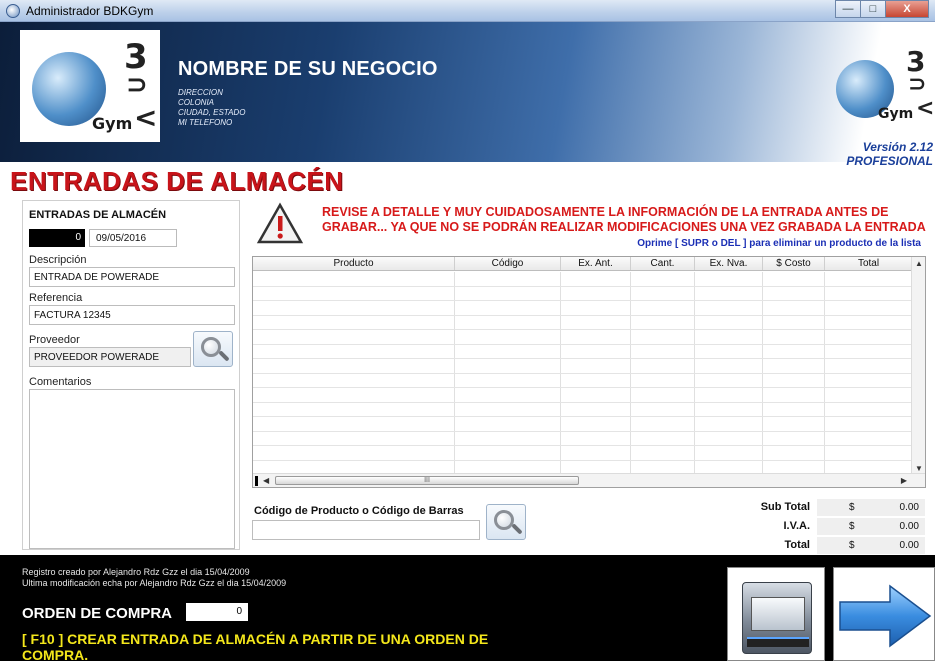 The image size is (935, 661). I want to click on close-button: X, so click(907, 9).